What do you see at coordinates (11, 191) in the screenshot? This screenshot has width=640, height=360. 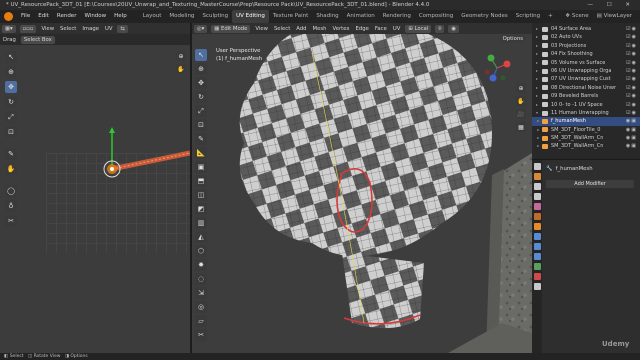 I see `uv-pinch-tool-icon: ◯` at bounding box center [11, 191].